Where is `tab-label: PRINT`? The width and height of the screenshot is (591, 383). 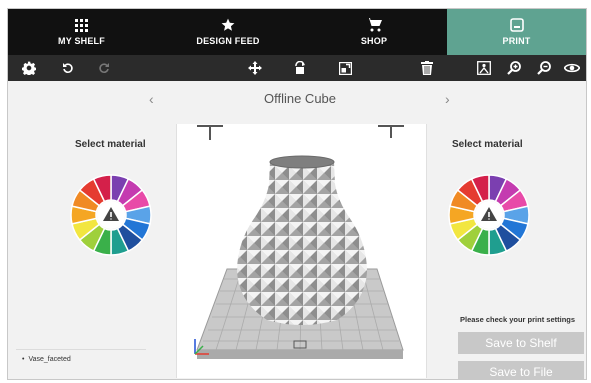 tab-label: PRINT is located at coordinates (516, 41).